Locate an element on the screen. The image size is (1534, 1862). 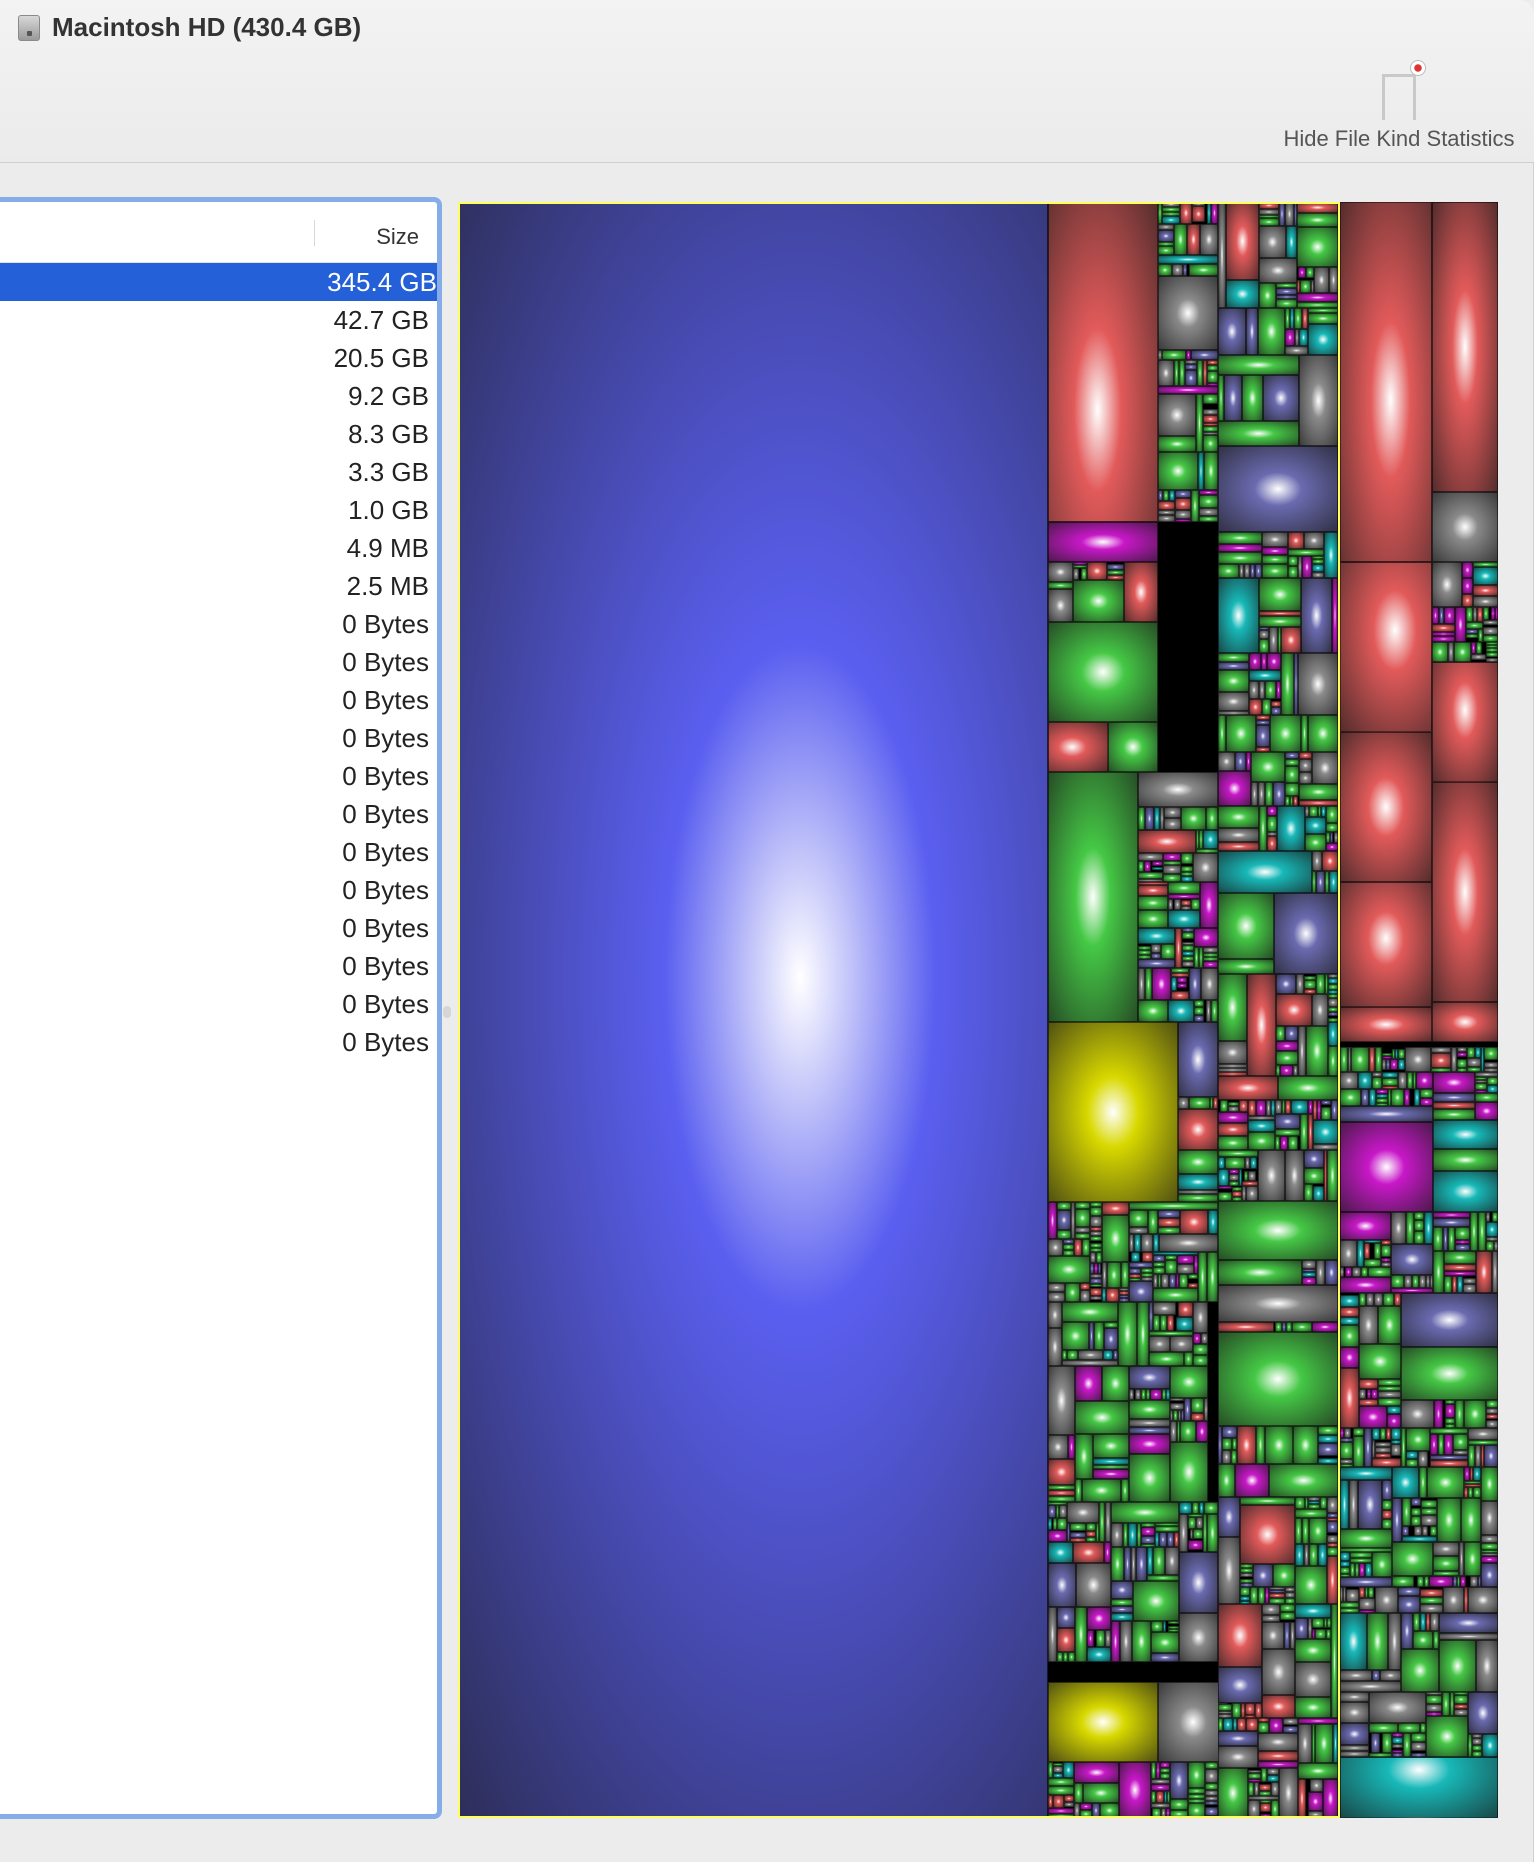
size-column-header: Size is located at coordinates (397, 237).